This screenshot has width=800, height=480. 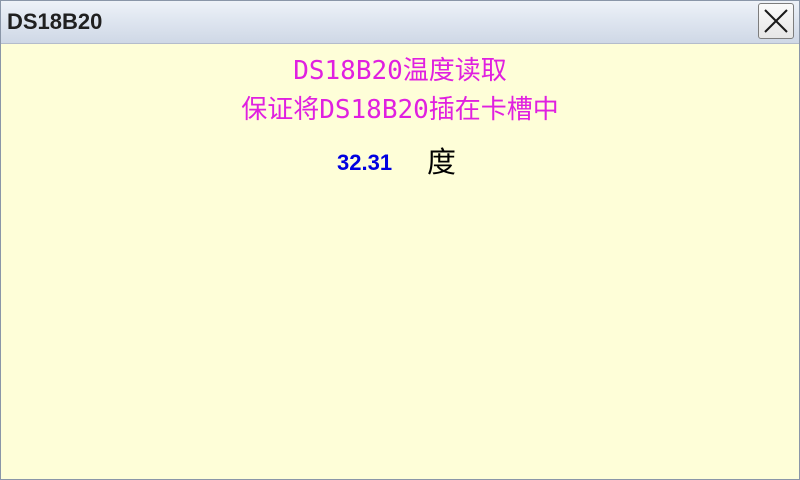 What do you see at coordinates (55, 21) in the screenshot?
I see `window-title: DS18B20` at bounding box center [55, 21].